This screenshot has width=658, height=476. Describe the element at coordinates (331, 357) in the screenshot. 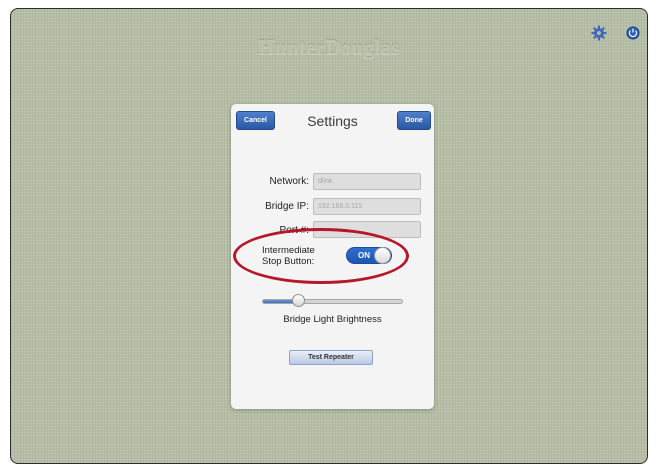

I see `test-repeater-button: Test Repeater` at that location.